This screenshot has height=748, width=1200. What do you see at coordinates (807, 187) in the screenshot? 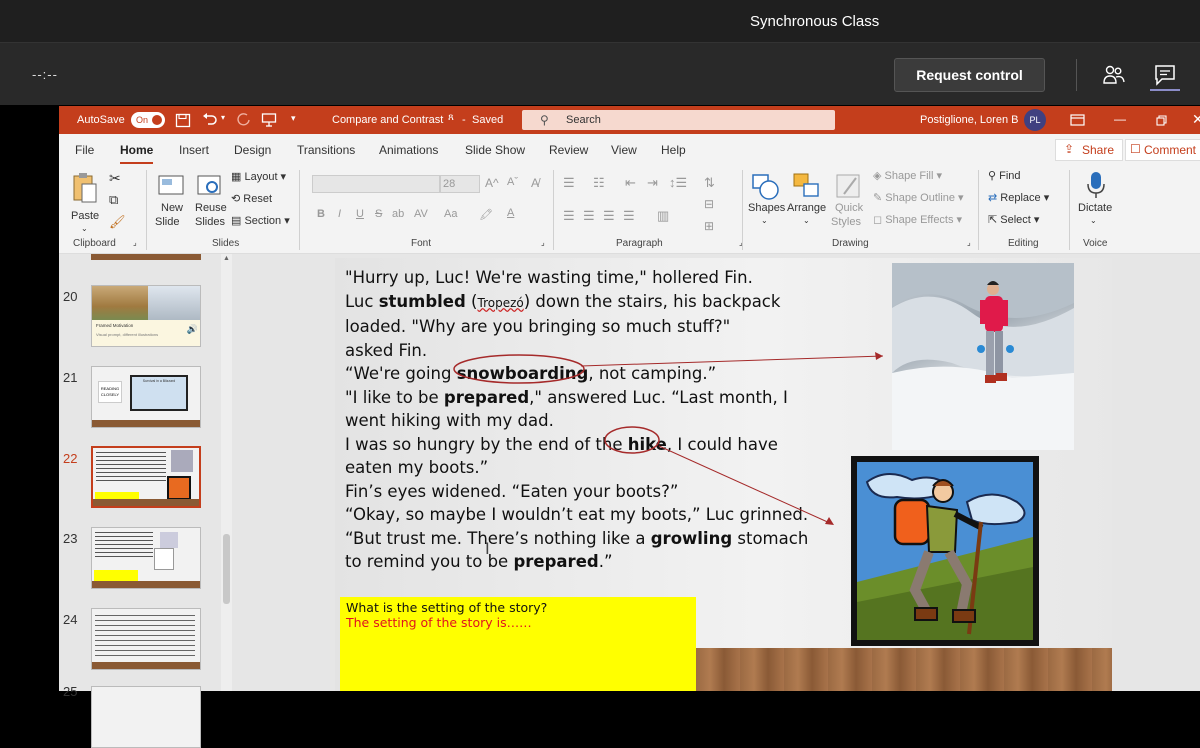
I see `arrange-icon` at bounding box center [807, 187].